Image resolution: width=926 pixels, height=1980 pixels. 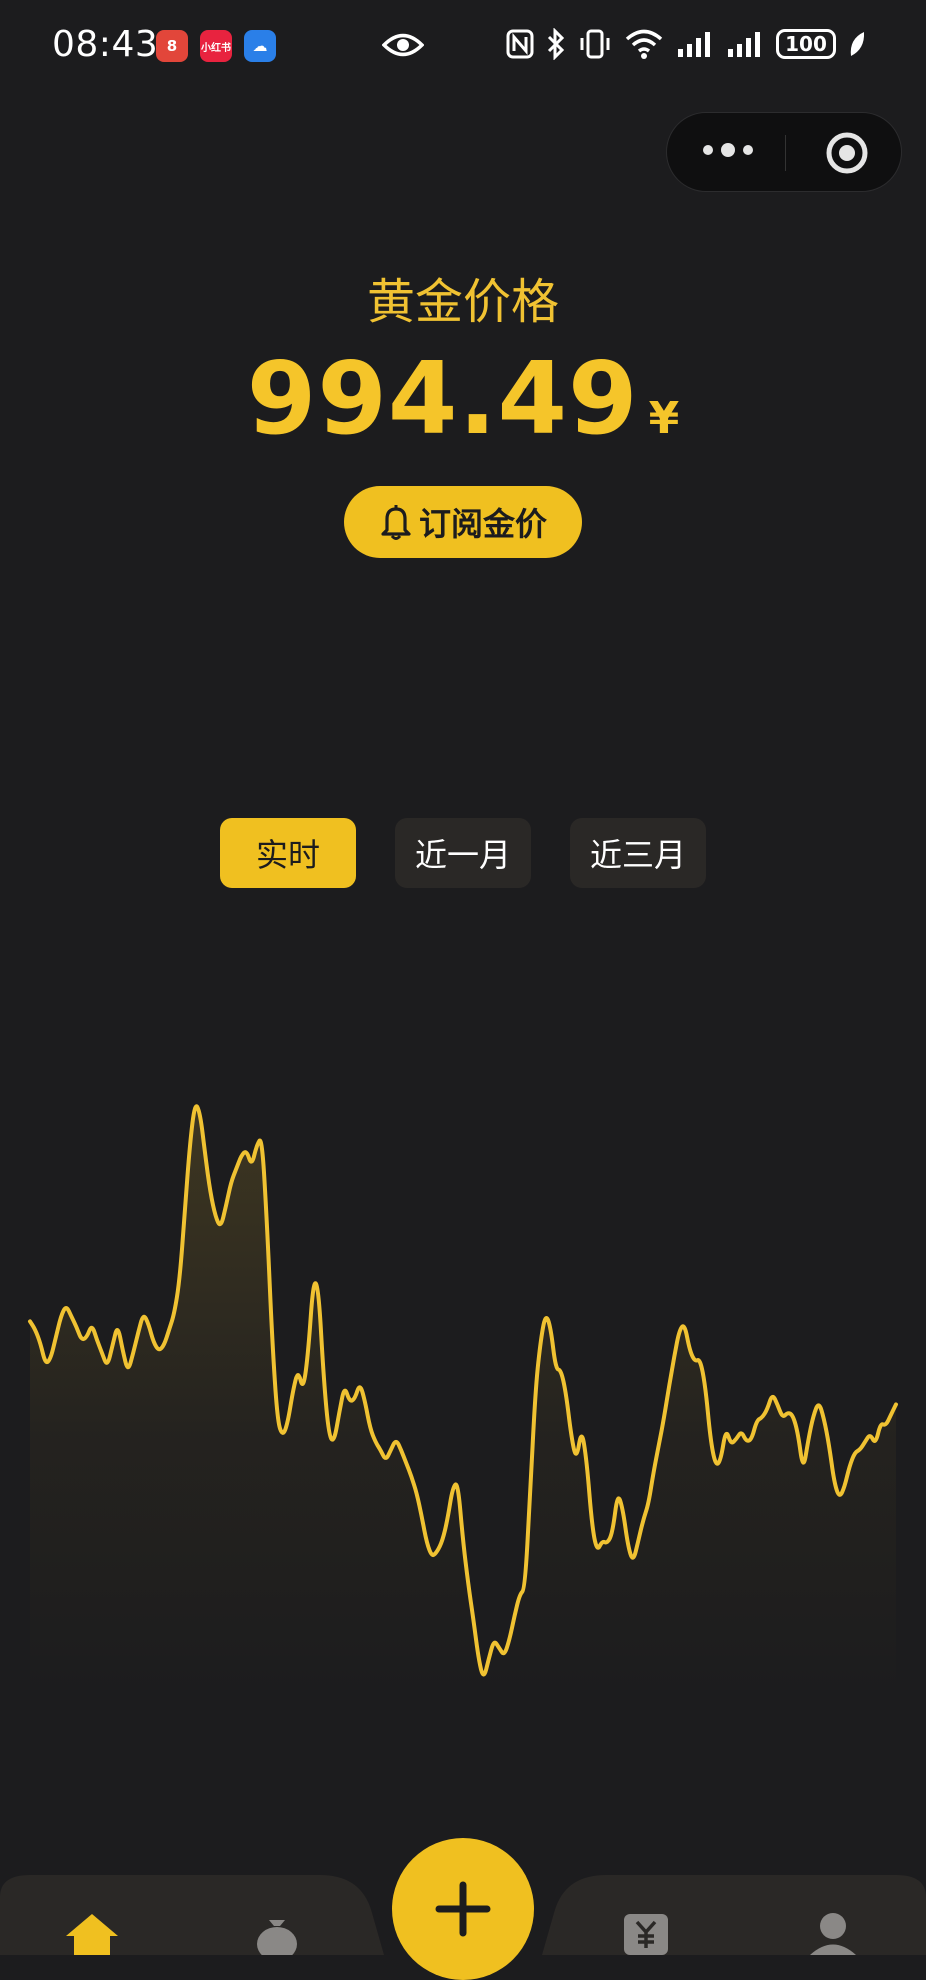 What do you see at coordinates (172, 46) in the screenshot?
I see `red-app-badge: 8` at bounding box center [172, 46].